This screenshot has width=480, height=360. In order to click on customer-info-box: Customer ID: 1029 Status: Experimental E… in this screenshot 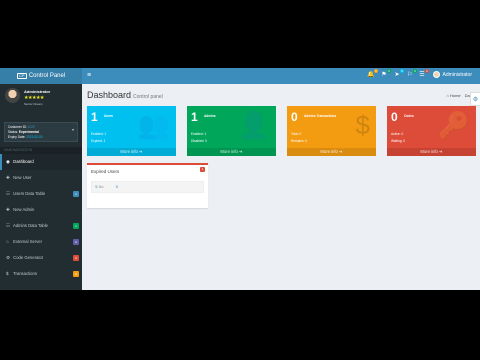, I will do `click(41, 132)`.